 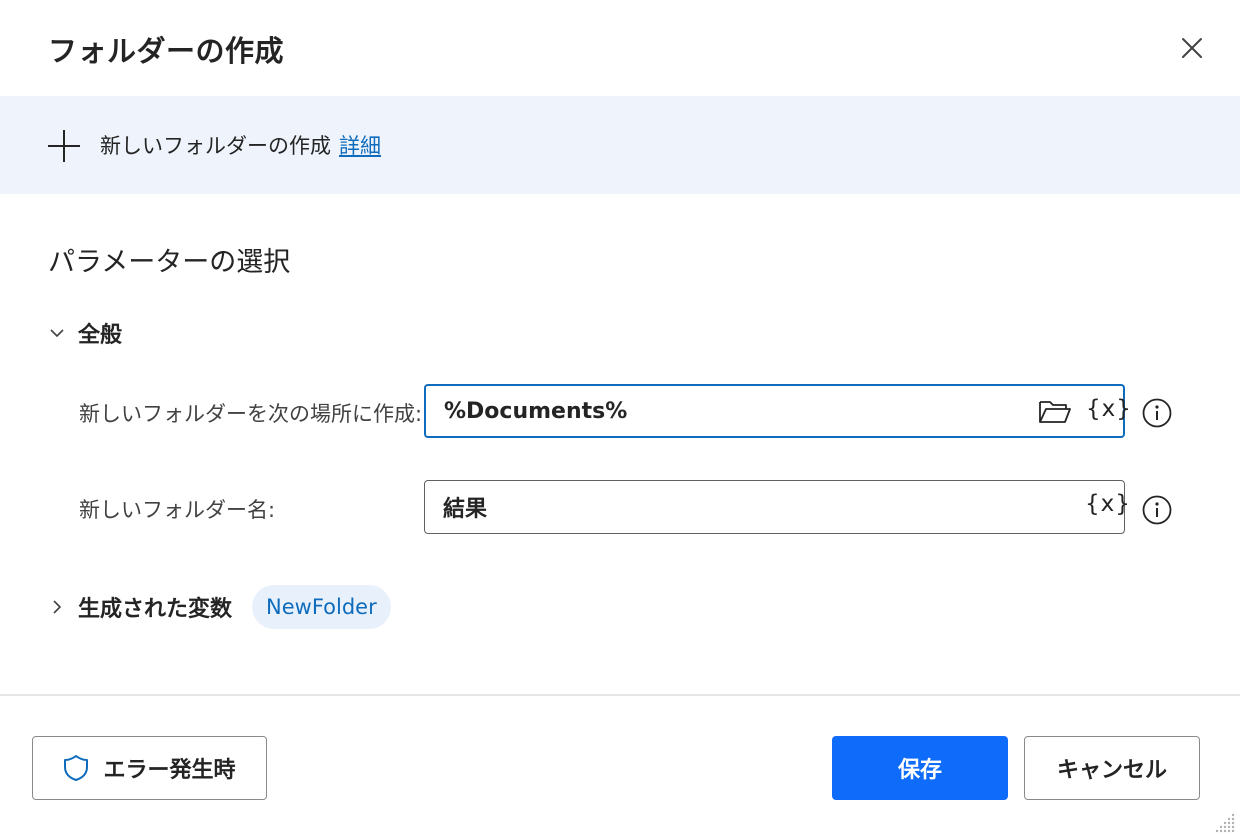 I want to click on footer-divider, so click(x=620, y=695).